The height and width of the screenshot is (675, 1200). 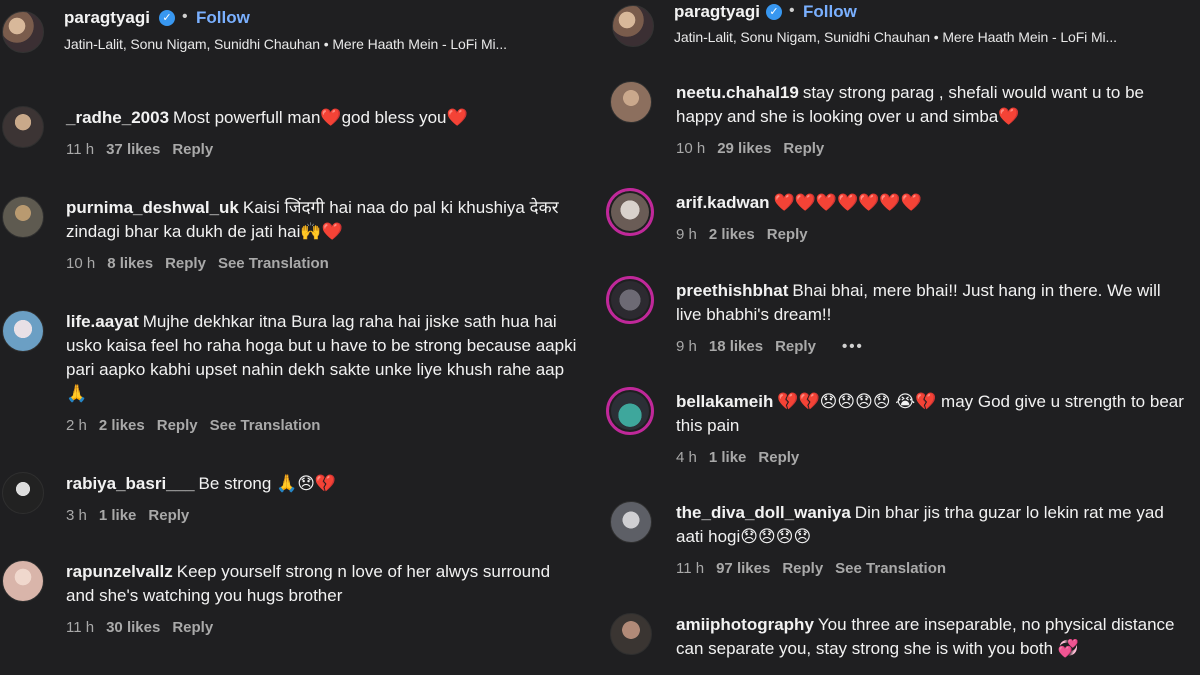 I want to click on comment-username: purnima_deshwal_uk, so click(x=152, y=207).